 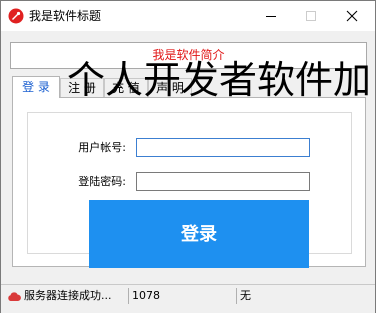 What do you see at coordinates (65, 16) in the screenshot?
I see `window-title: 我是软件标题` at bounding box center [65, 16].